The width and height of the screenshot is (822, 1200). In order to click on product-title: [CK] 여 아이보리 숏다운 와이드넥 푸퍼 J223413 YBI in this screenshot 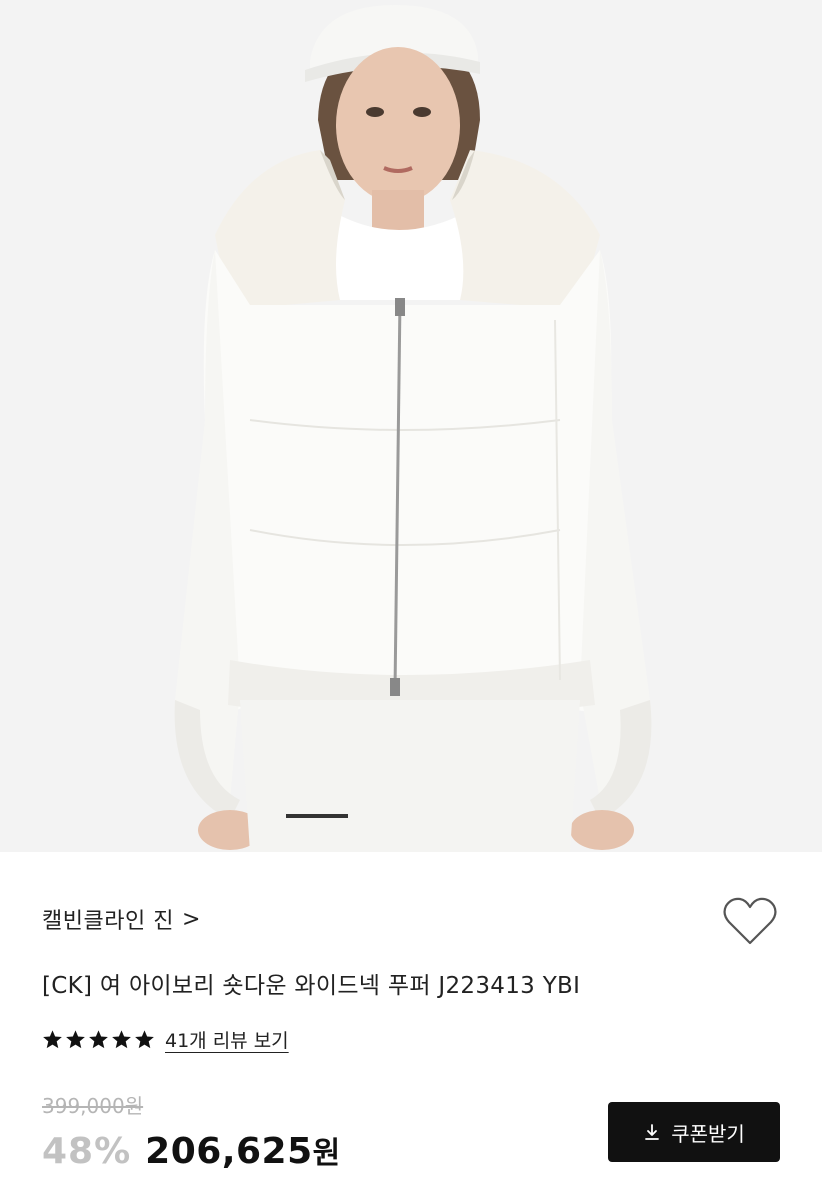, I will do `click(311, 986)`.